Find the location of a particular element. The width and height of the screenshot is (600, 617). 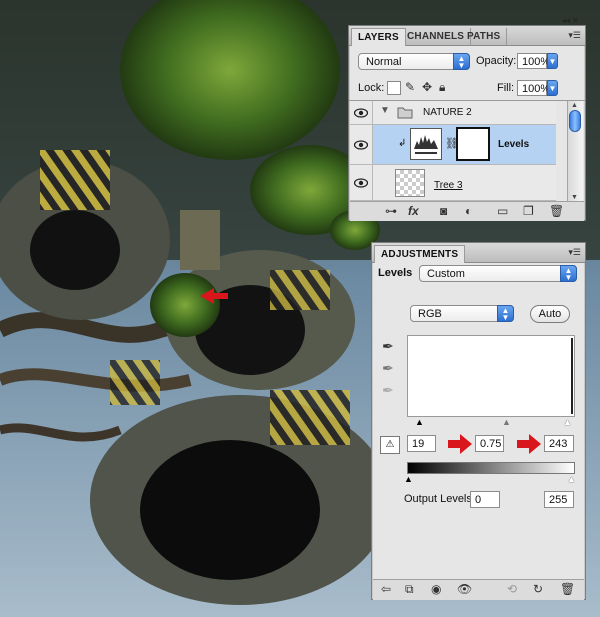

layer-name: Tree 3 is located at coordinates (448, 185).